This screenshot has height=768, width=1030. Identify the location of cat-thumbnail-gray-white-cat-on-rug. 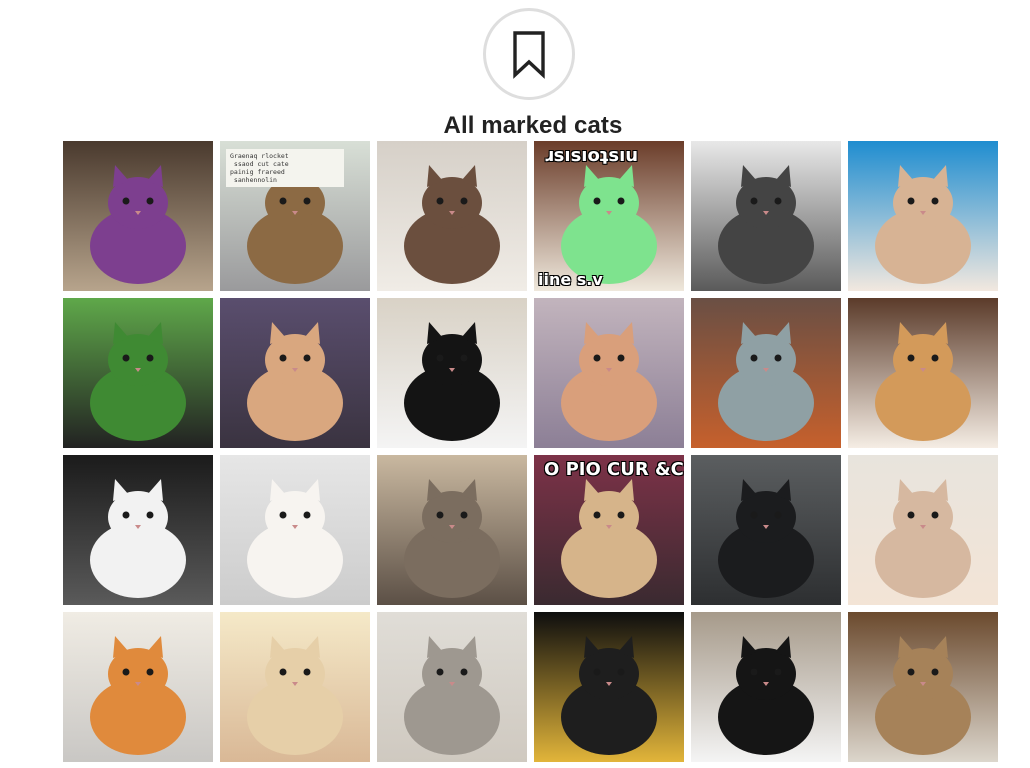
(766, 216).